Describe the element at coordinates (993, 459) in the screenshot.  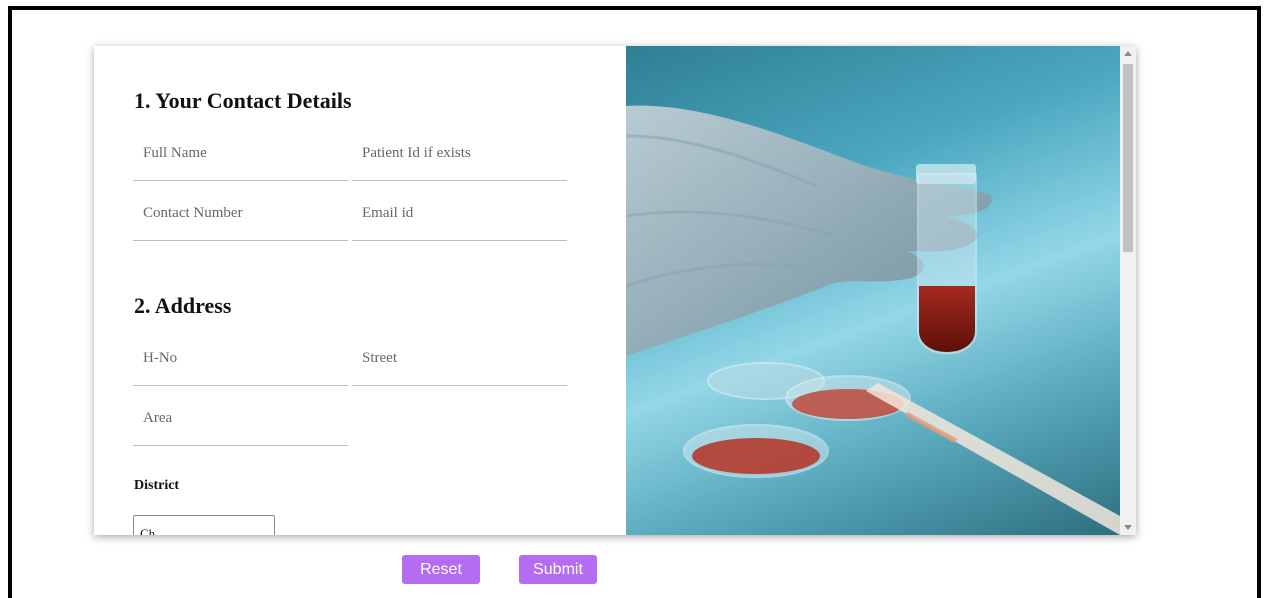
I see `pipette-shape` at that location.